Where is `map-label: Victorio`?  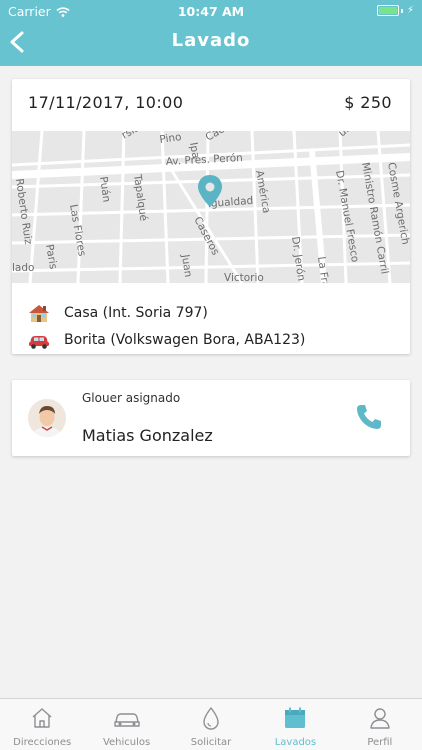
map-label: Victorio is located at coordinates (244, 277).